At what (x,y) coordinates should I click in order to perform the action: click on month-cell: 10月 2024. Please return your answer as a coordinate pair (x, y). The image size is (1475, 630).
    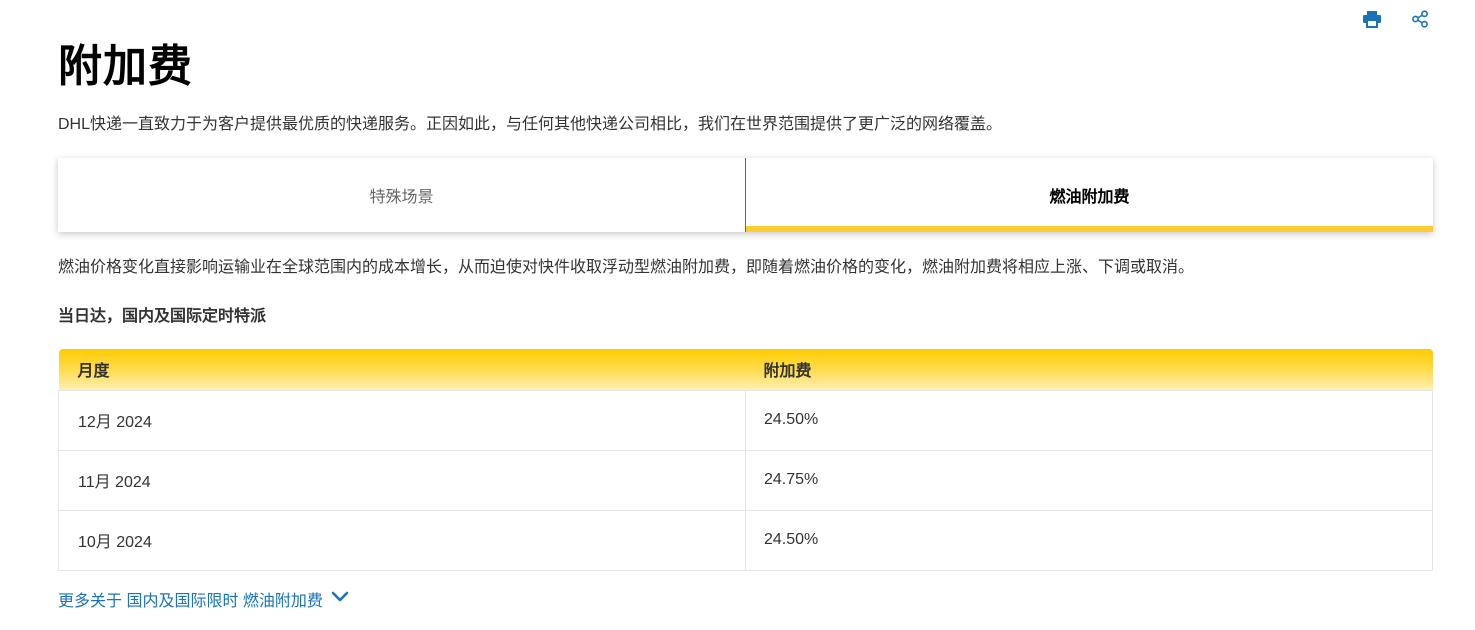
    Looking at the image, I should click on (402, 540).